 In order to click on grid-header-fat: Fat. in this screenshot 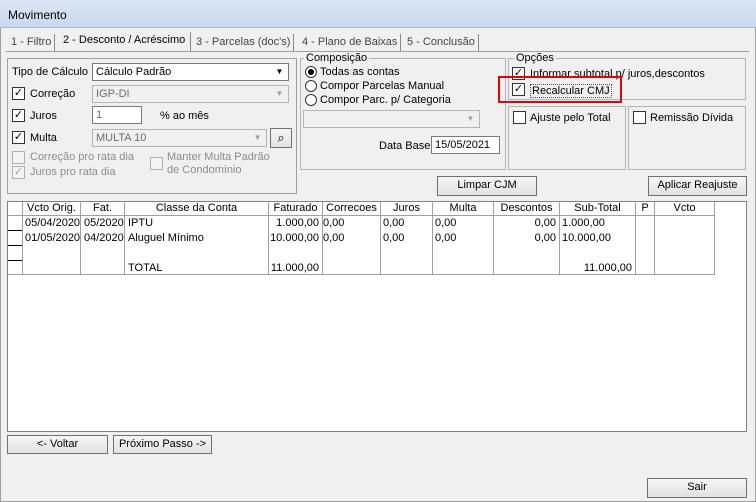, I will do `click(103, 209)`.